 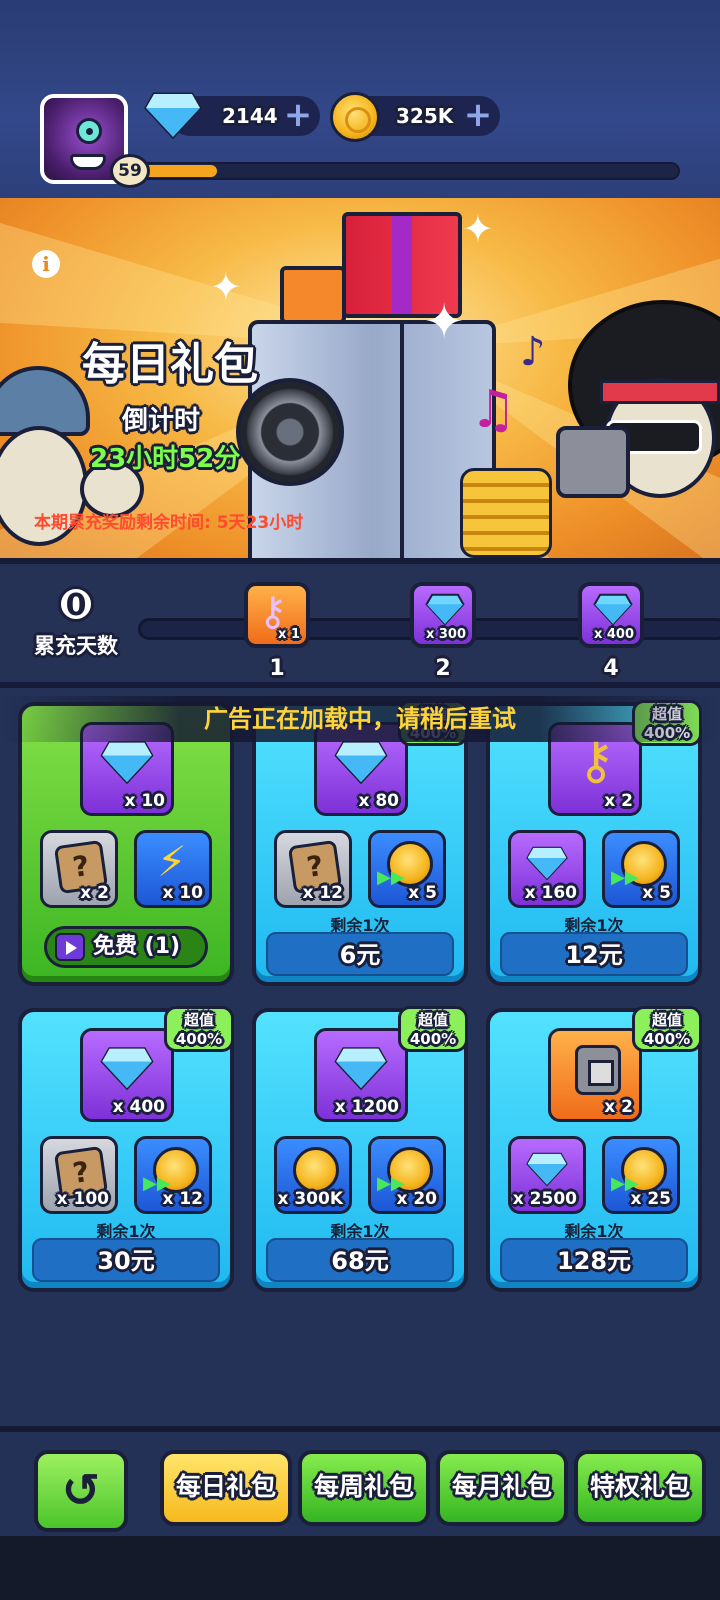 What do you see at coordinates (594, 954) in the screenshot?
I see `buy-button: 12元` at bounding box center [594, 954].